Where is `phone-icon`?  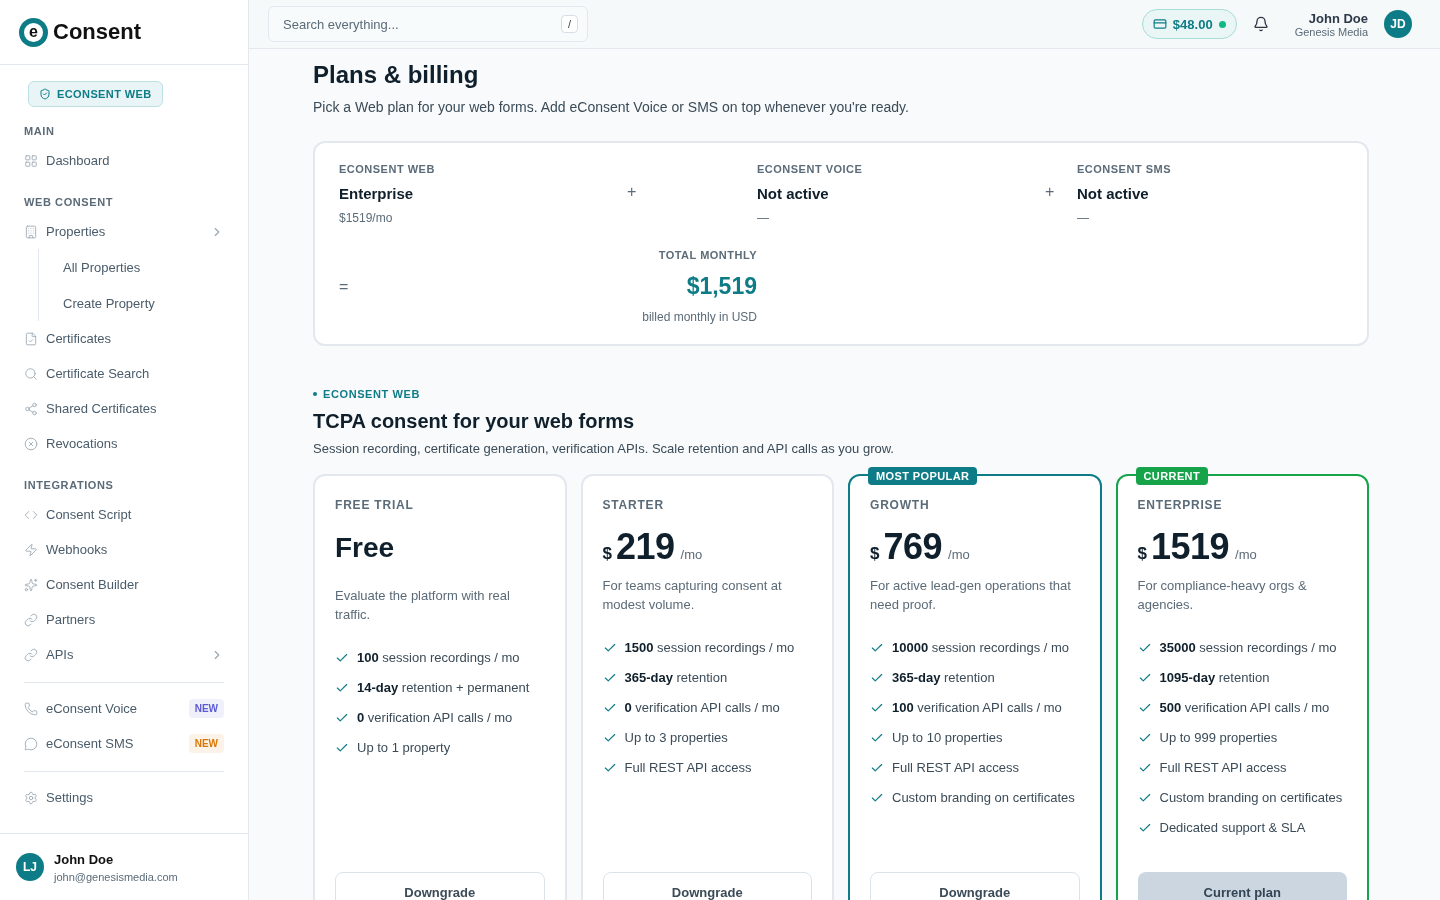 phone-icon is located at coordinates (31, 708).